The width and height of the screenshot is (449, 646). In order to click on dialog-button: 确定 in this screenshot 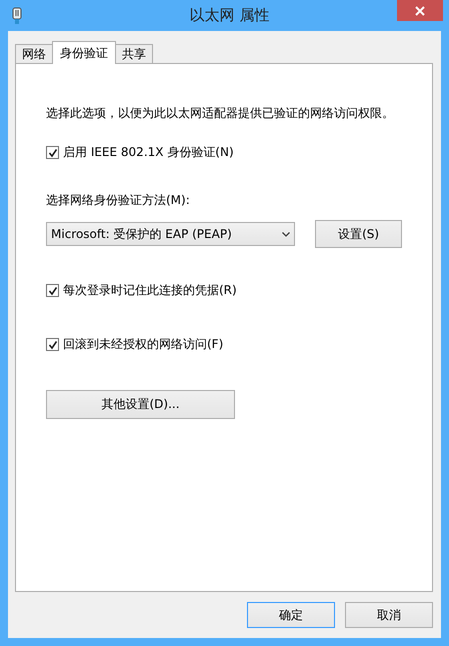, I will do `click(291, 615)`.